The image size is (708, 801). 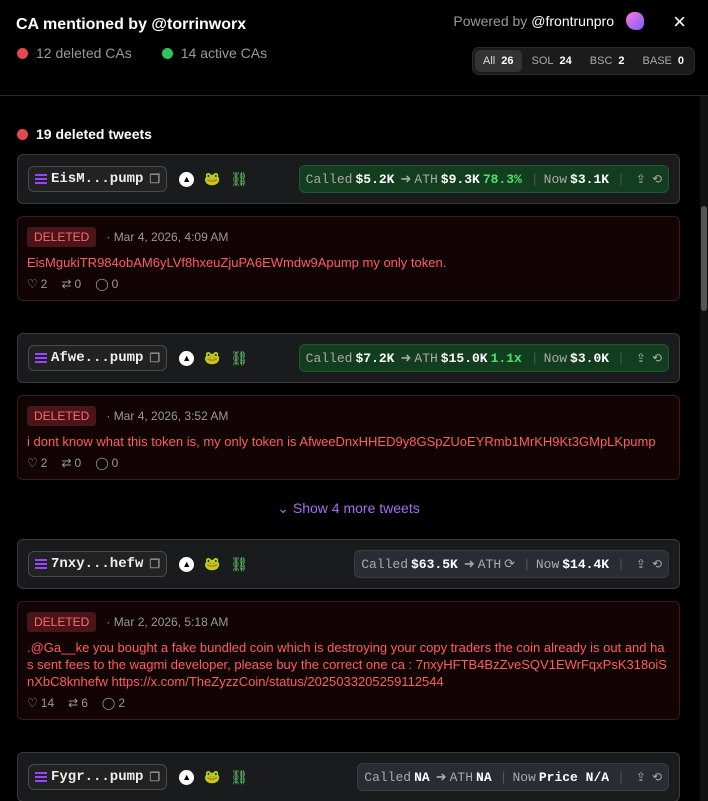 I want to click on ca-address-chip: 7nxy...hefw ❐, so click(x=98, y=564).